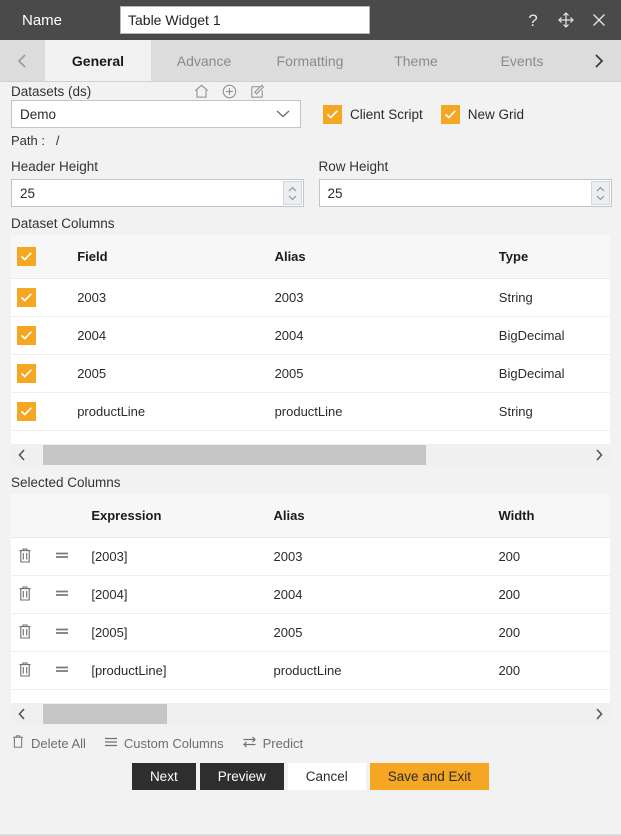 Image resolution: width=621 pixels, height=836 pixels. I want to click on new-grid-checkbox, so click(450, 114).